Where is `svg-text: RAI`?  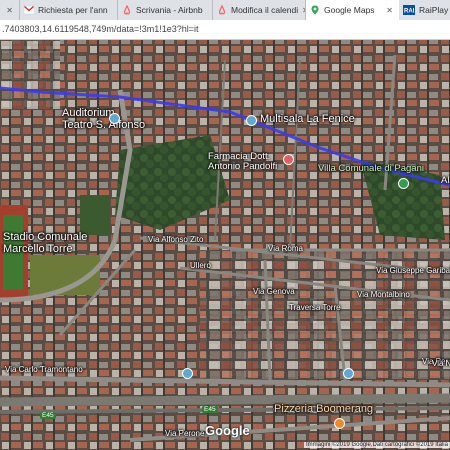
svg-text: RAI is located at coordinates (409, 12).